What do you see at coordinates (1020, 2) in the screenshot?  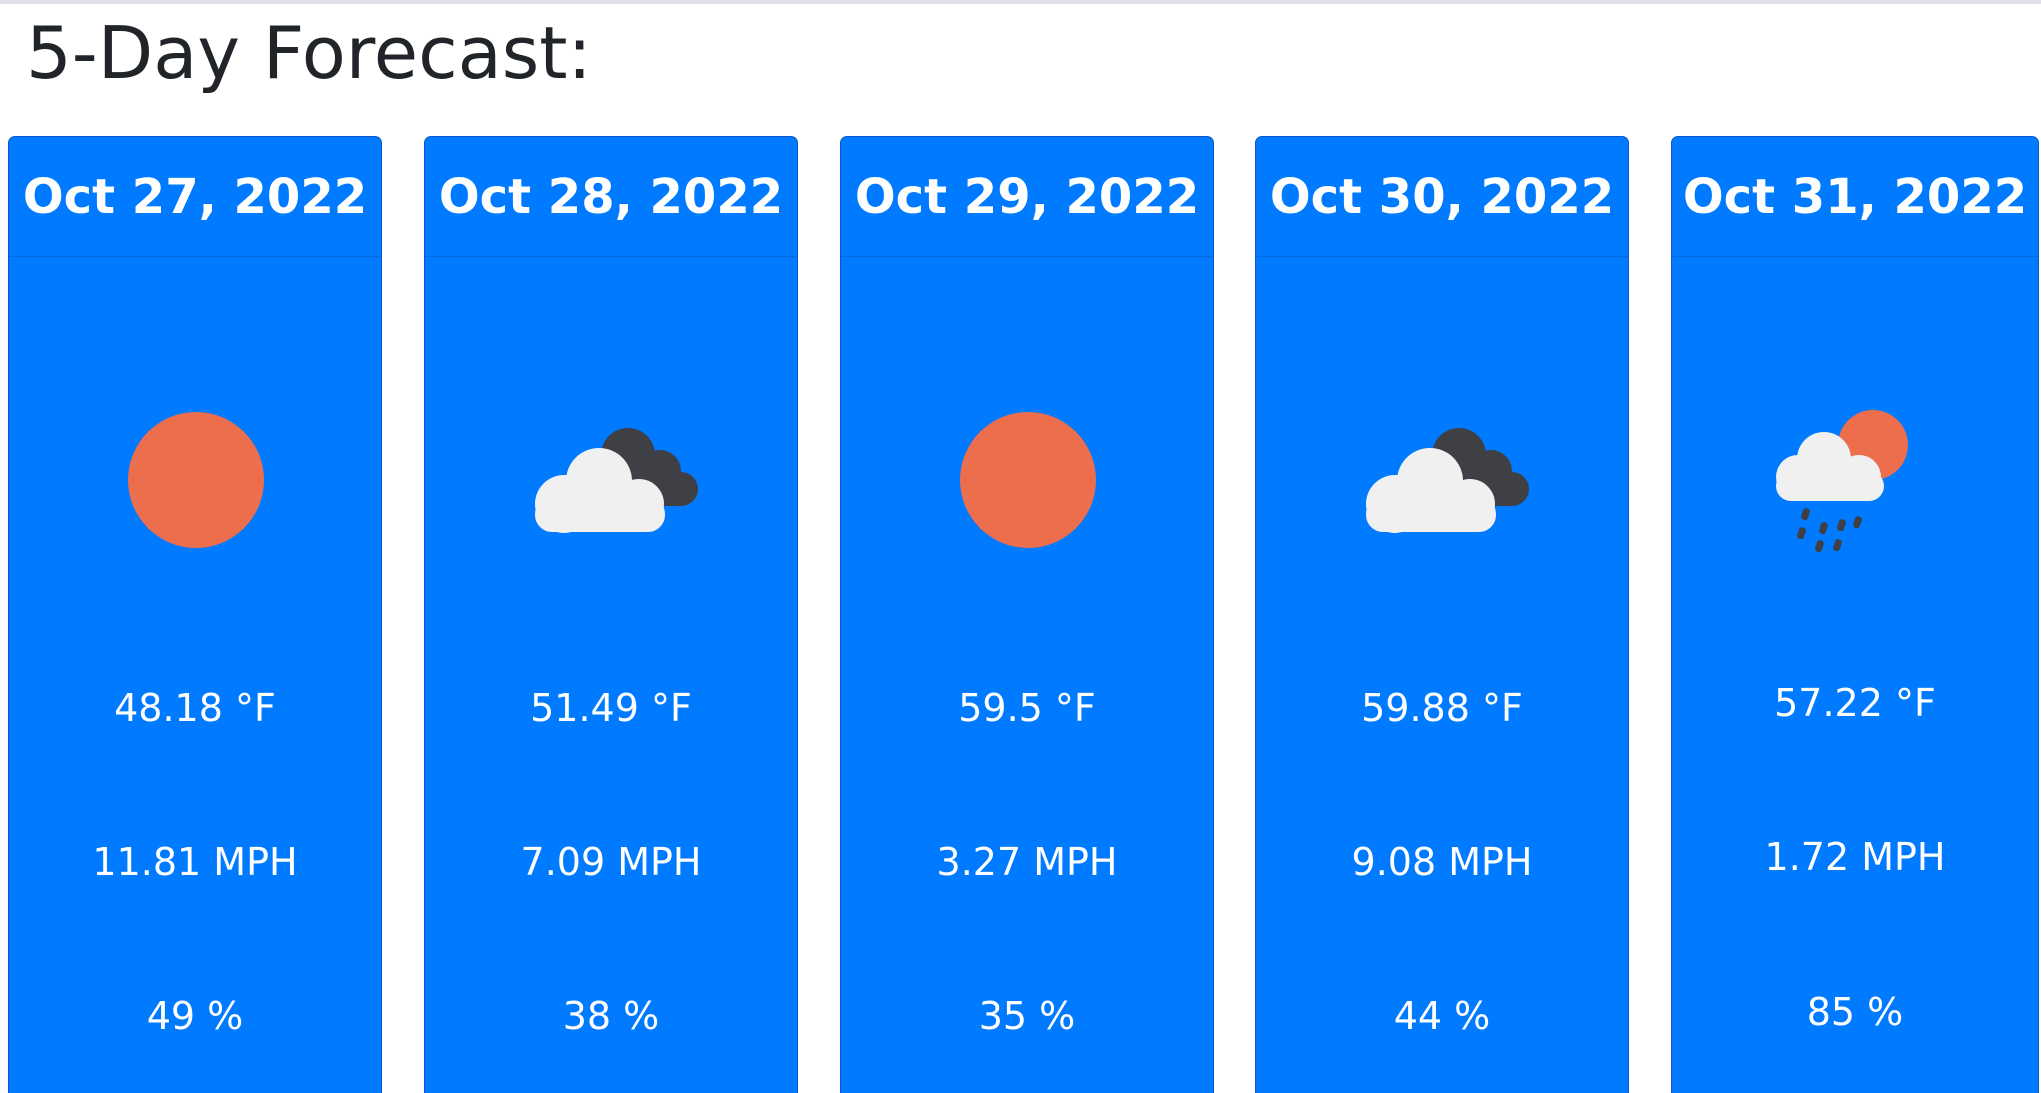 I see `top-divider` at bounding box center [1020, 2].